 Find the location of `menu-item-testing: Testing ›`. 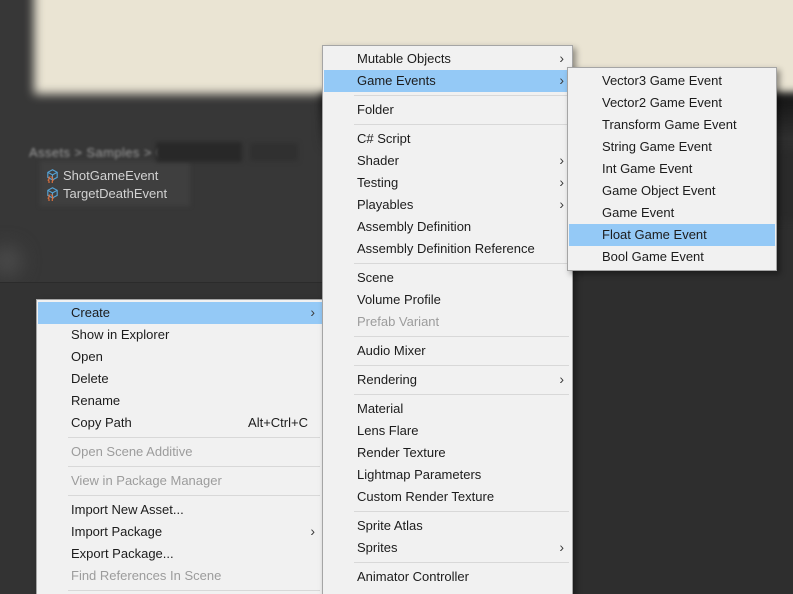

menu-item-testing: Testing › is located at coordinates (447, 183).